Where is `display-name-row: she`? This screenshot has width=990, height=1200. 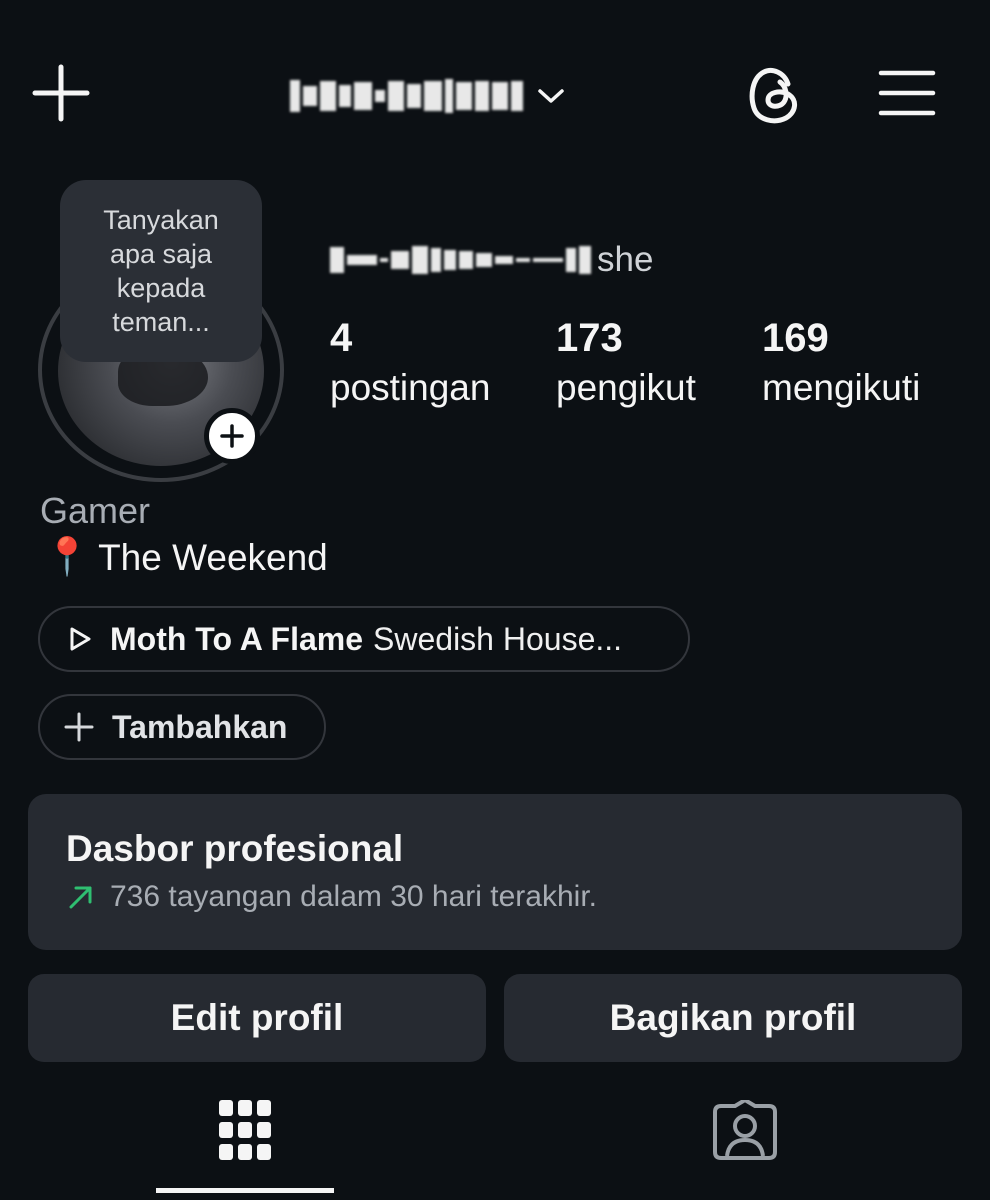 display-name-row: she is located at coordinates (491, 260).